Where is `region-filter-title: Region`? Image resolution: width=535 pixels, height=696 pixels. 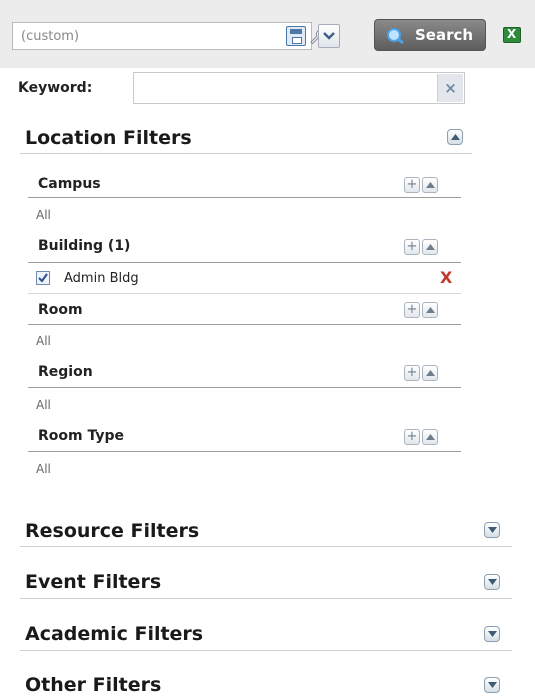 region-filter-title: Region is located at coordinates (65, 372).